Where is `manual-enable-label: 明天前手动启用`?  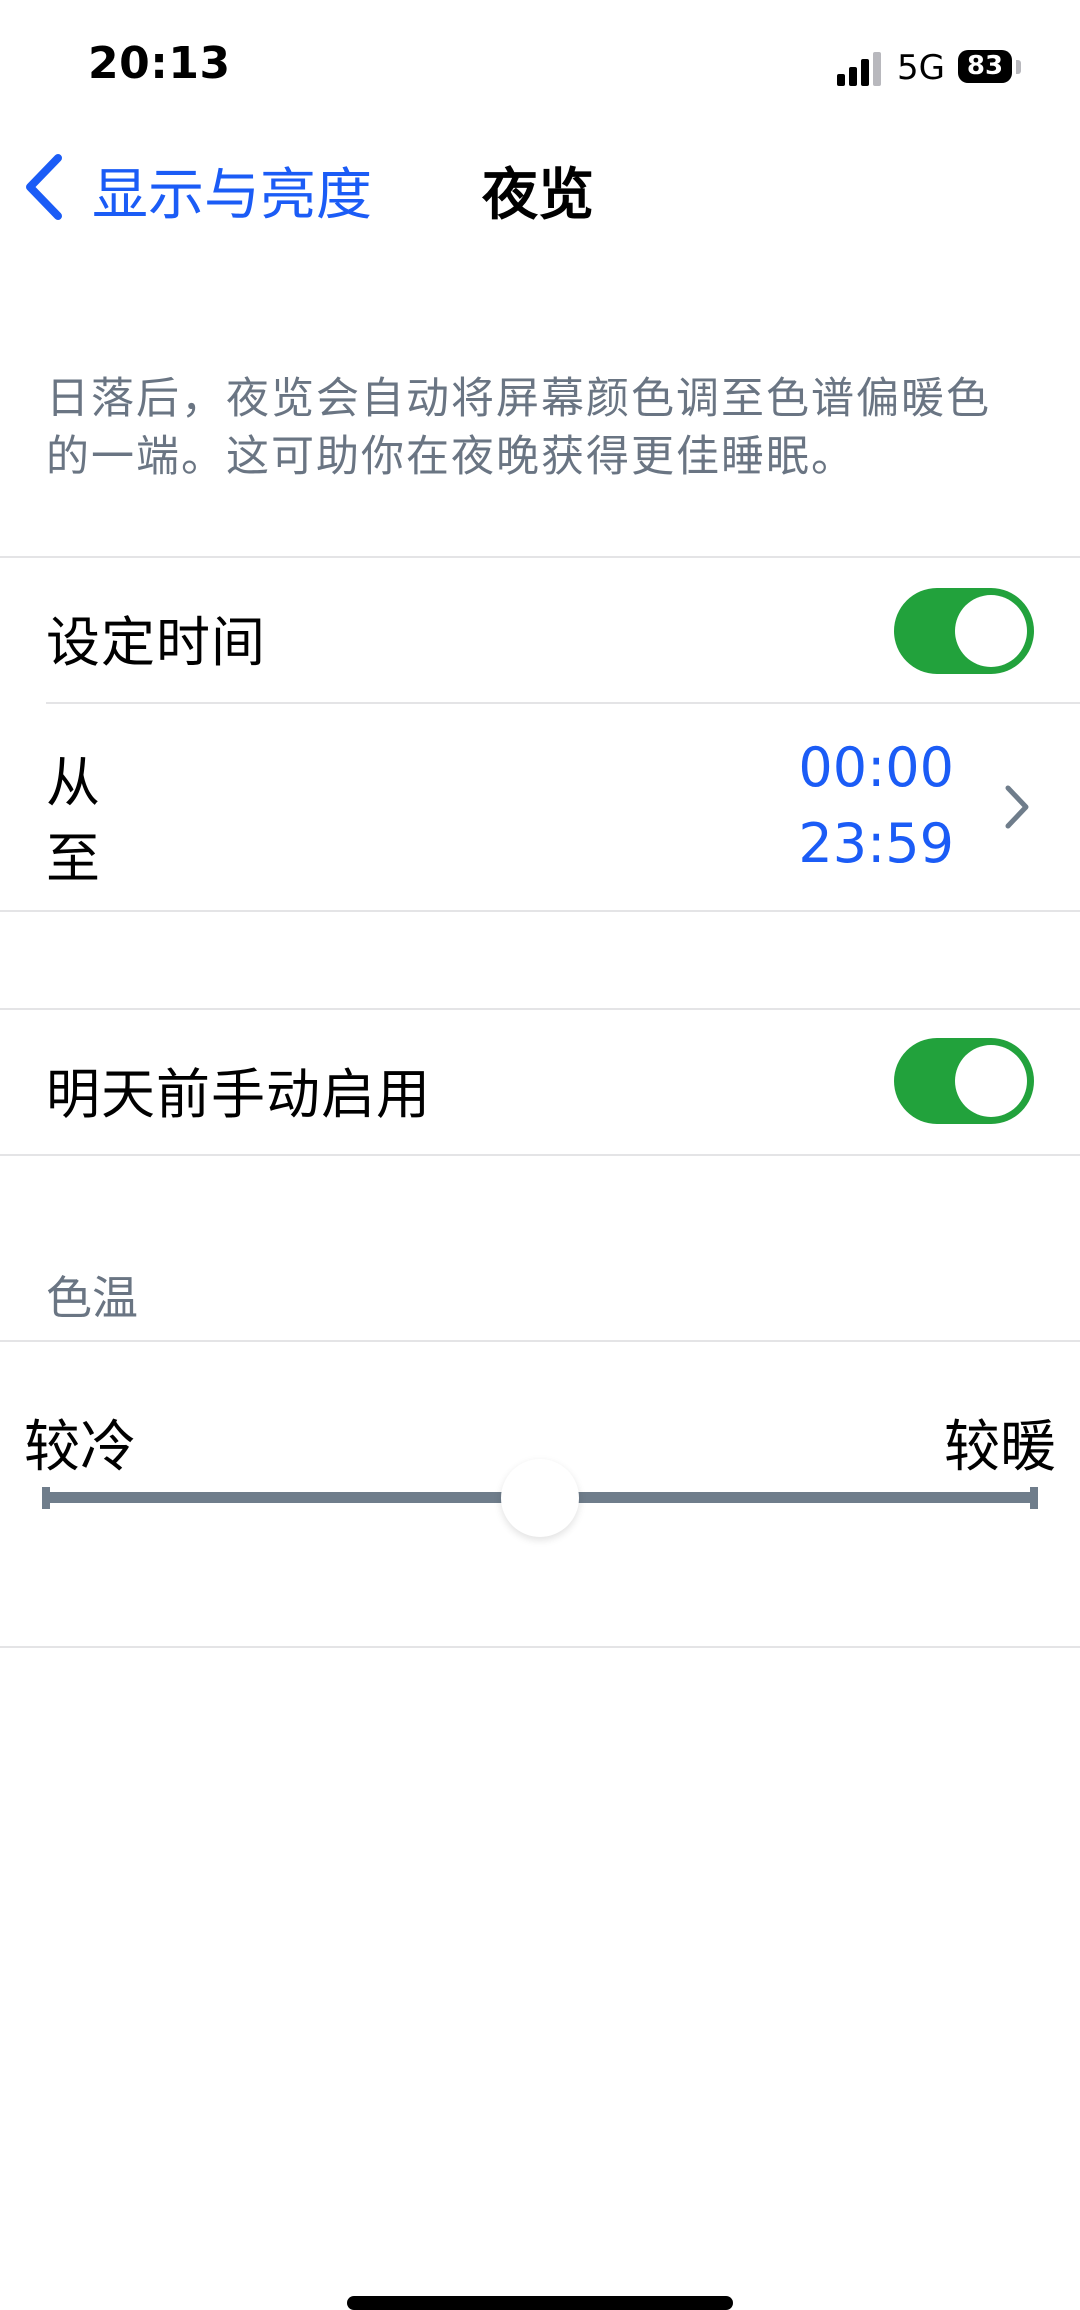
manual-enable-label: 明天前手动启用 is located at coordinates (238, 1094).